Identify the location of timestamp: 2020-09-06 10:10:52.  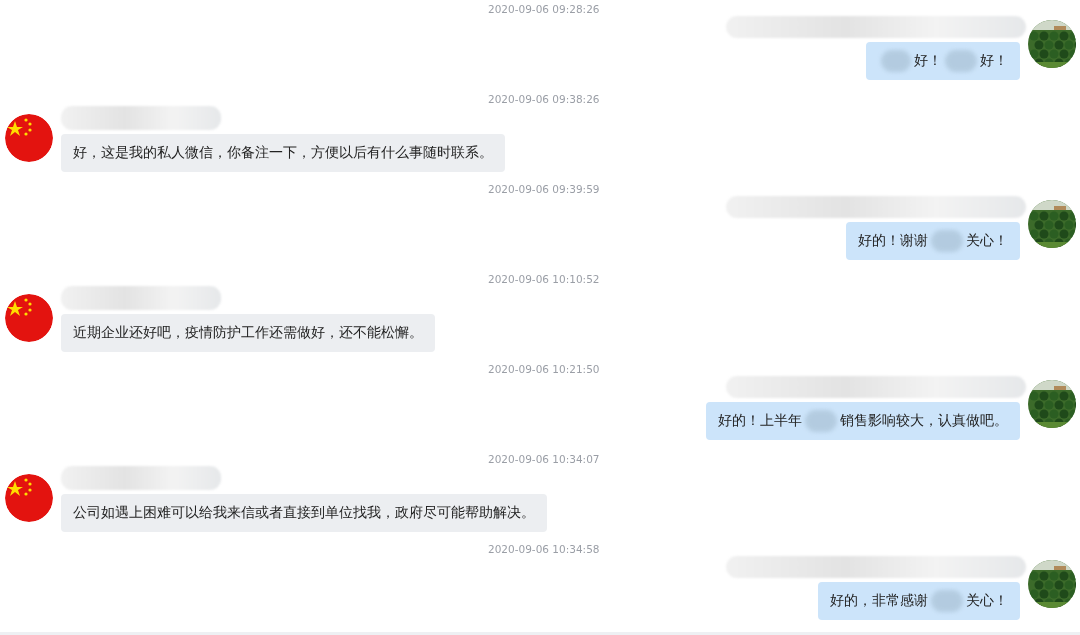
(544, 279).